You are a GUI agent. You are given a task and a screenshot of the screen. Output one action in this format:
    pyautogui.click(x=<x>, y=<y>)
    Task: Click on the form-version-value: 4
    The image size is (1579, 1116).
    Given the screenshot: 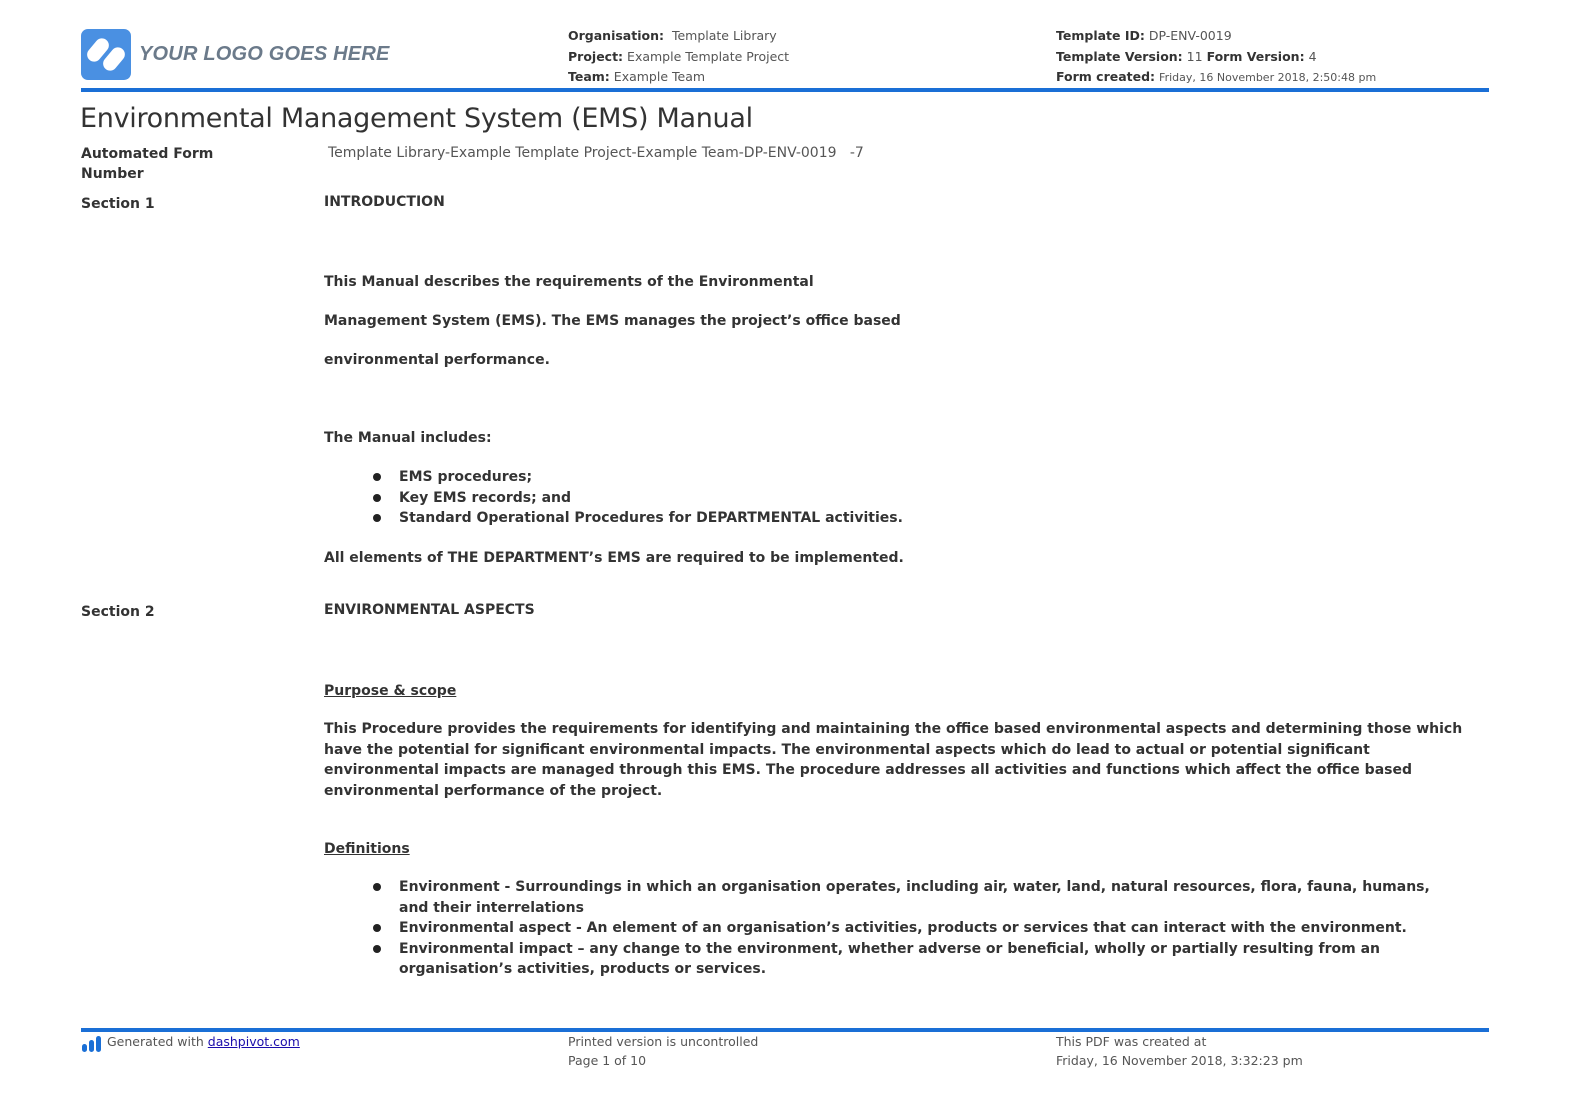 What is the action you would take?
    pyautogui.click(x=1312, y=56)
    